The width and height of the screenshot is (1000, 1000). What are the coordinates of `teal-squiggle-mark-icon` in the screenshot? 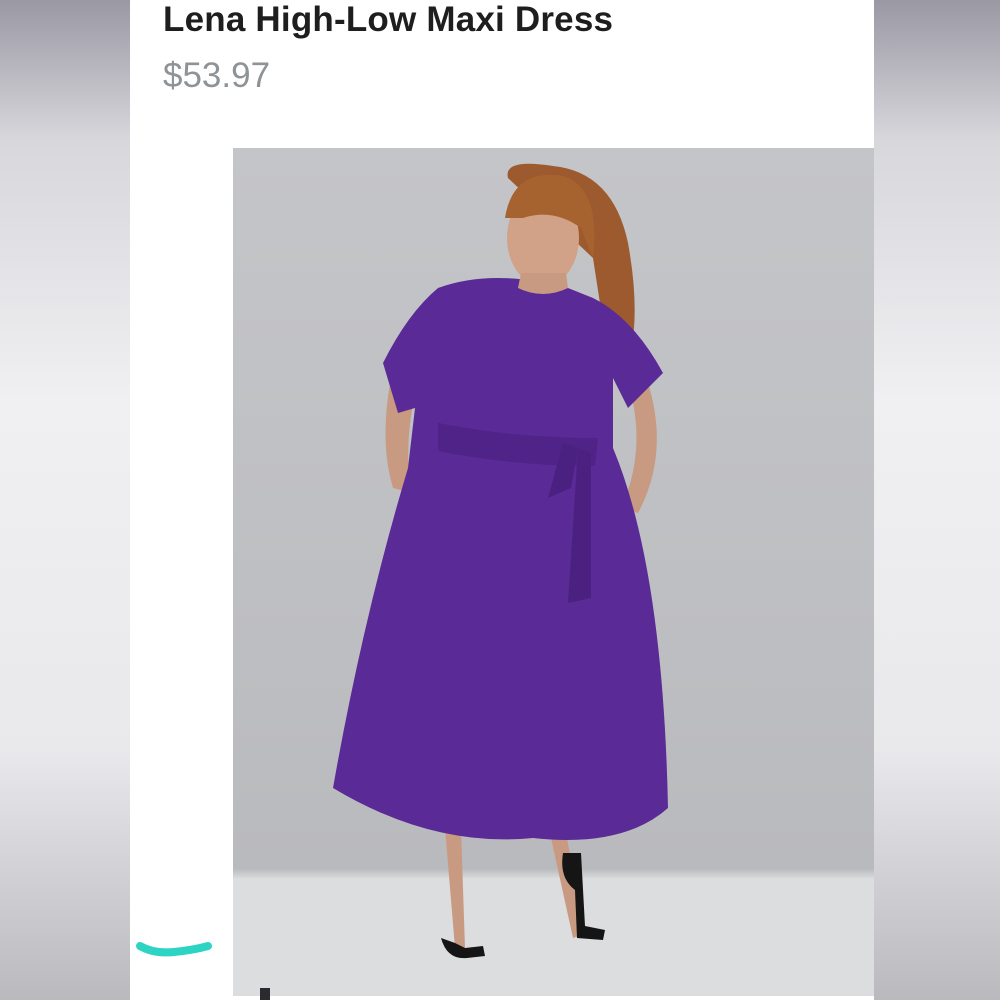 It's located at (174, 949).